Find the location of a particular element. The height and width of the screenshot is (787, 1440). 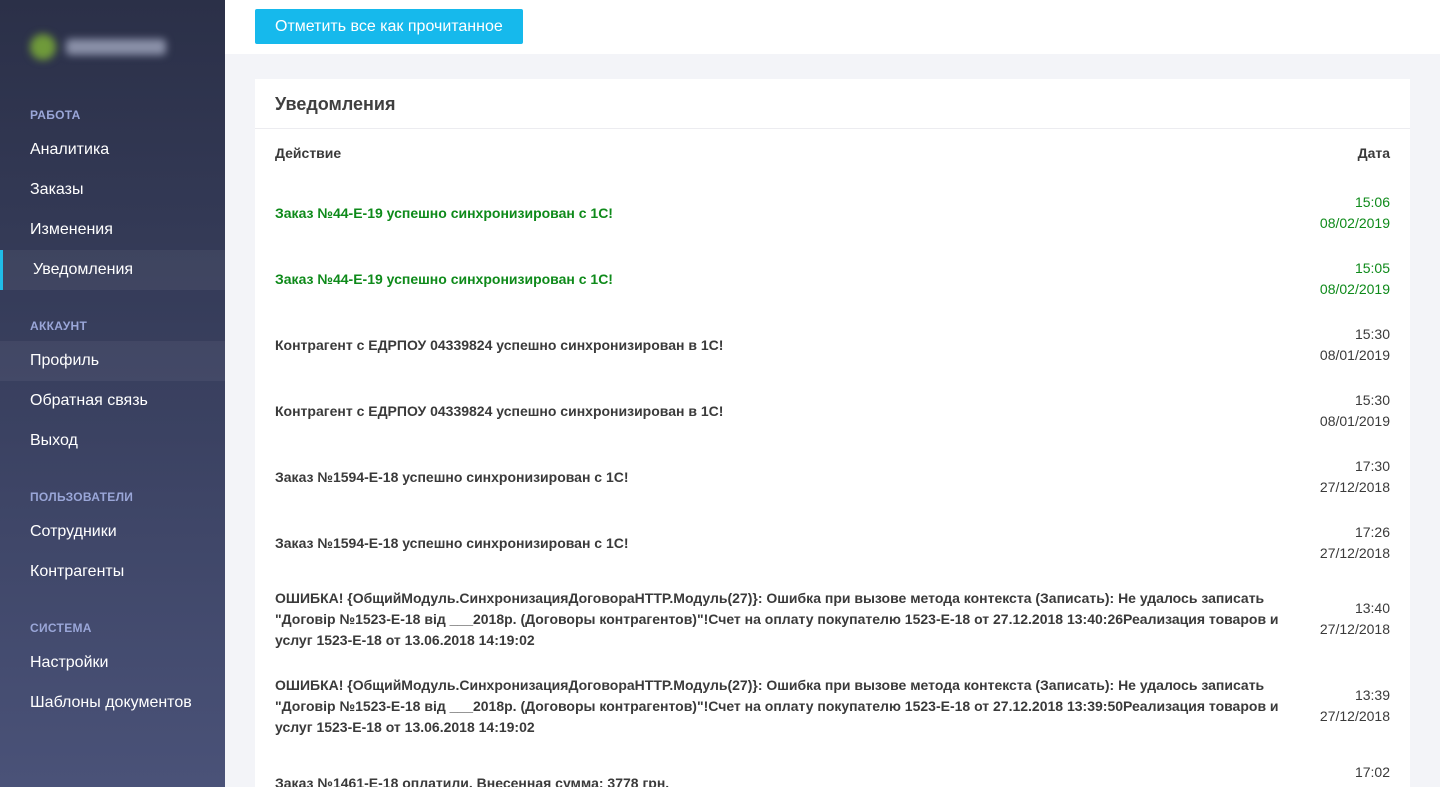

nav-heading-system: СИСТЕМА is located at coordinates (61, 628).